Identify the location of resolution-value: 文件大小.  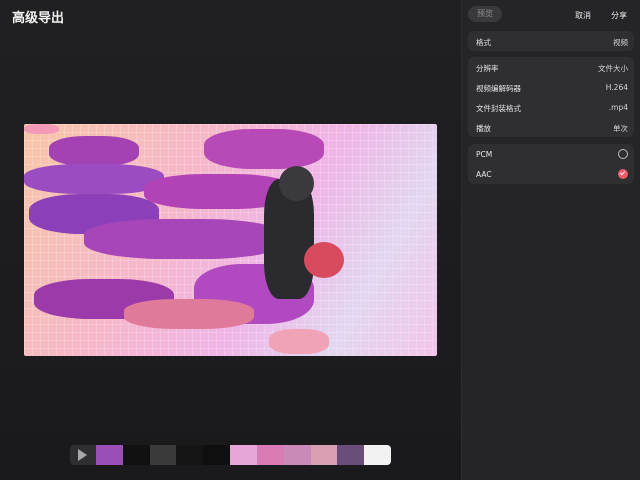
(613, 68).